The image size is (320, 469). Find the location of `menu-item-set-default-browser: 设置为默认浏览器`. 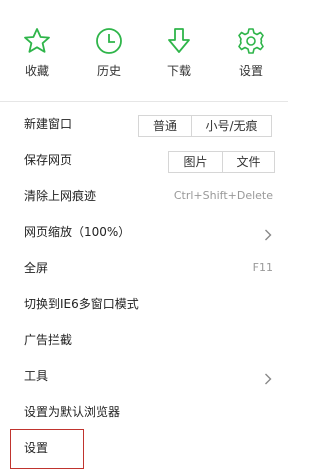

menu-item-set-default-browser: 设置为默认浏览器 is located at coordinates (144, 412).